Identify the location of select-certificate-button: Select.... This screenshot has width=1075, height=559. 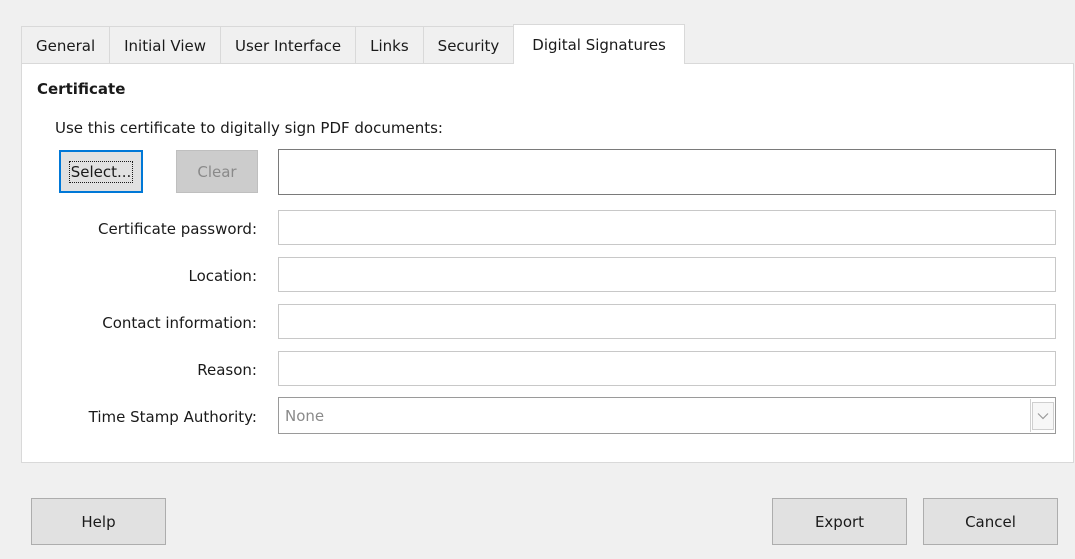
(101, 171).